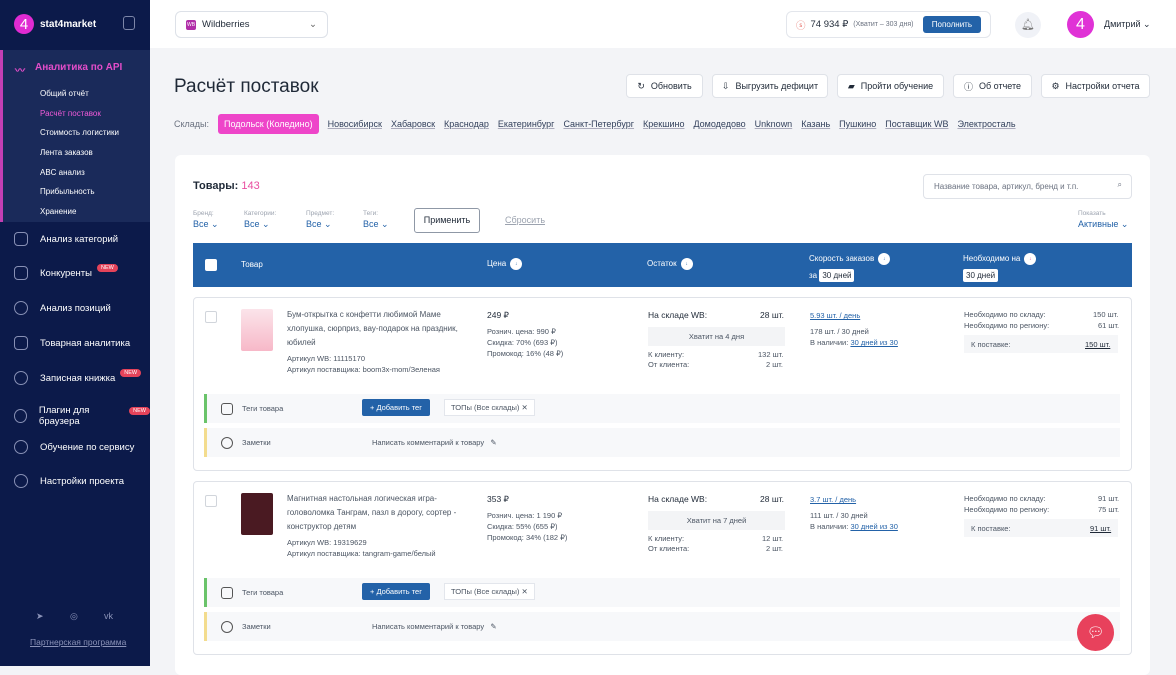 The width and height of the screenshot is (1176, 675). I want to click on avatar: 4, so click(1080, 24).